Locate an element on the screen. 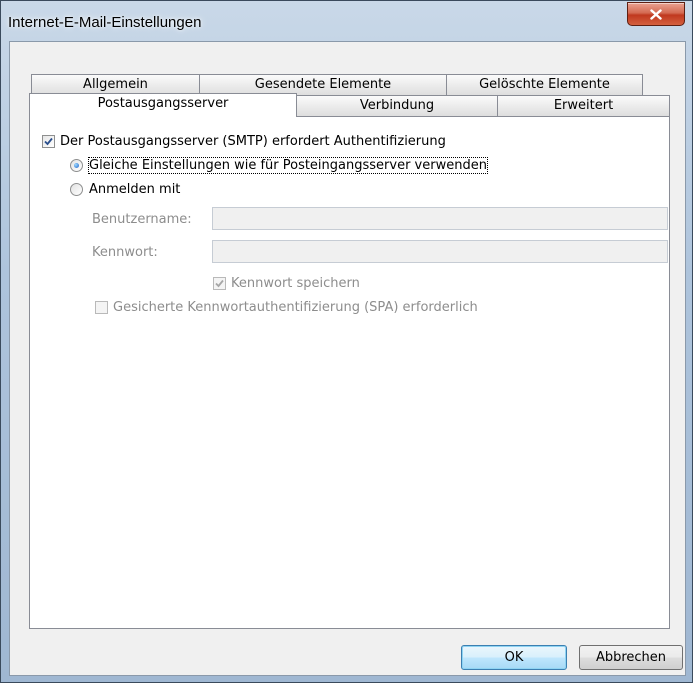 This screenshot has height=683, width=693. radio-selected-dot is located at coordinates (76, 165).